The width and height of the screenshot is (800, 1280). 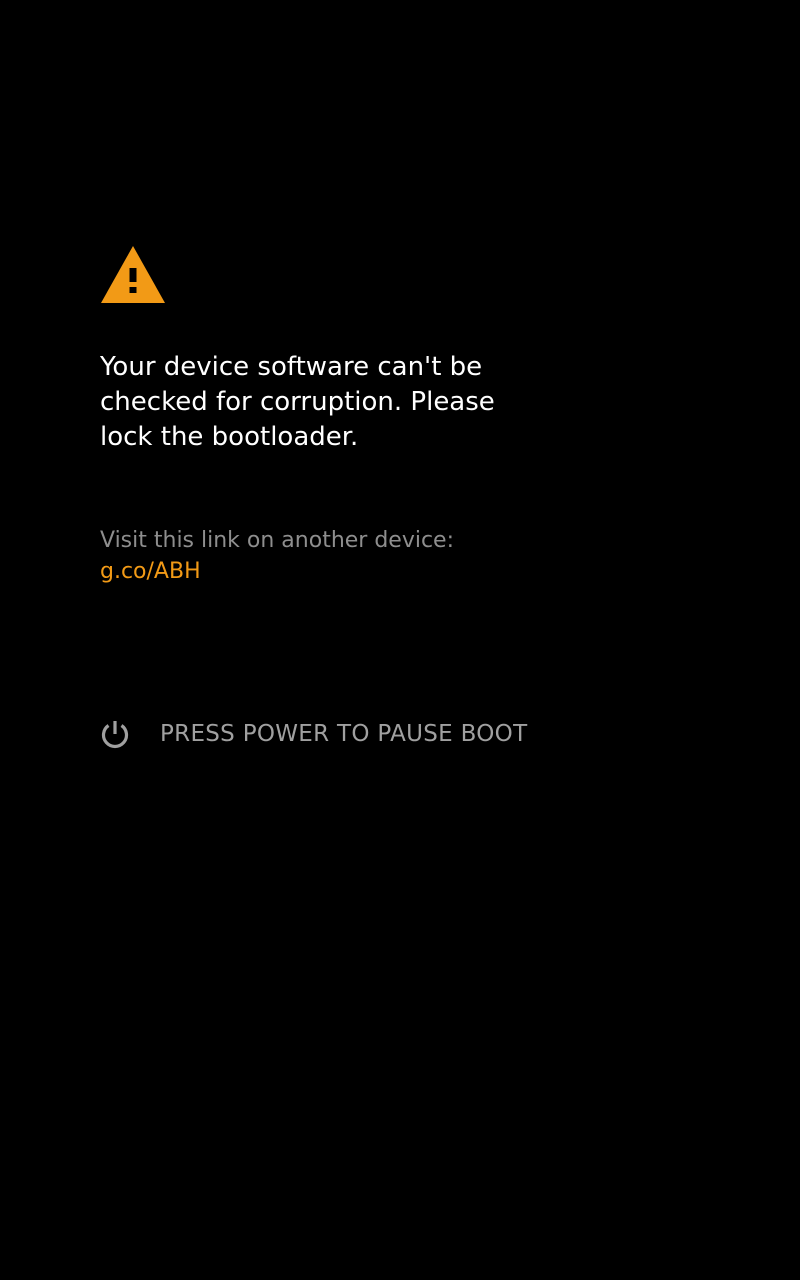 I want to click on help-link: g.co/ABH, so click(x=360, y=572).